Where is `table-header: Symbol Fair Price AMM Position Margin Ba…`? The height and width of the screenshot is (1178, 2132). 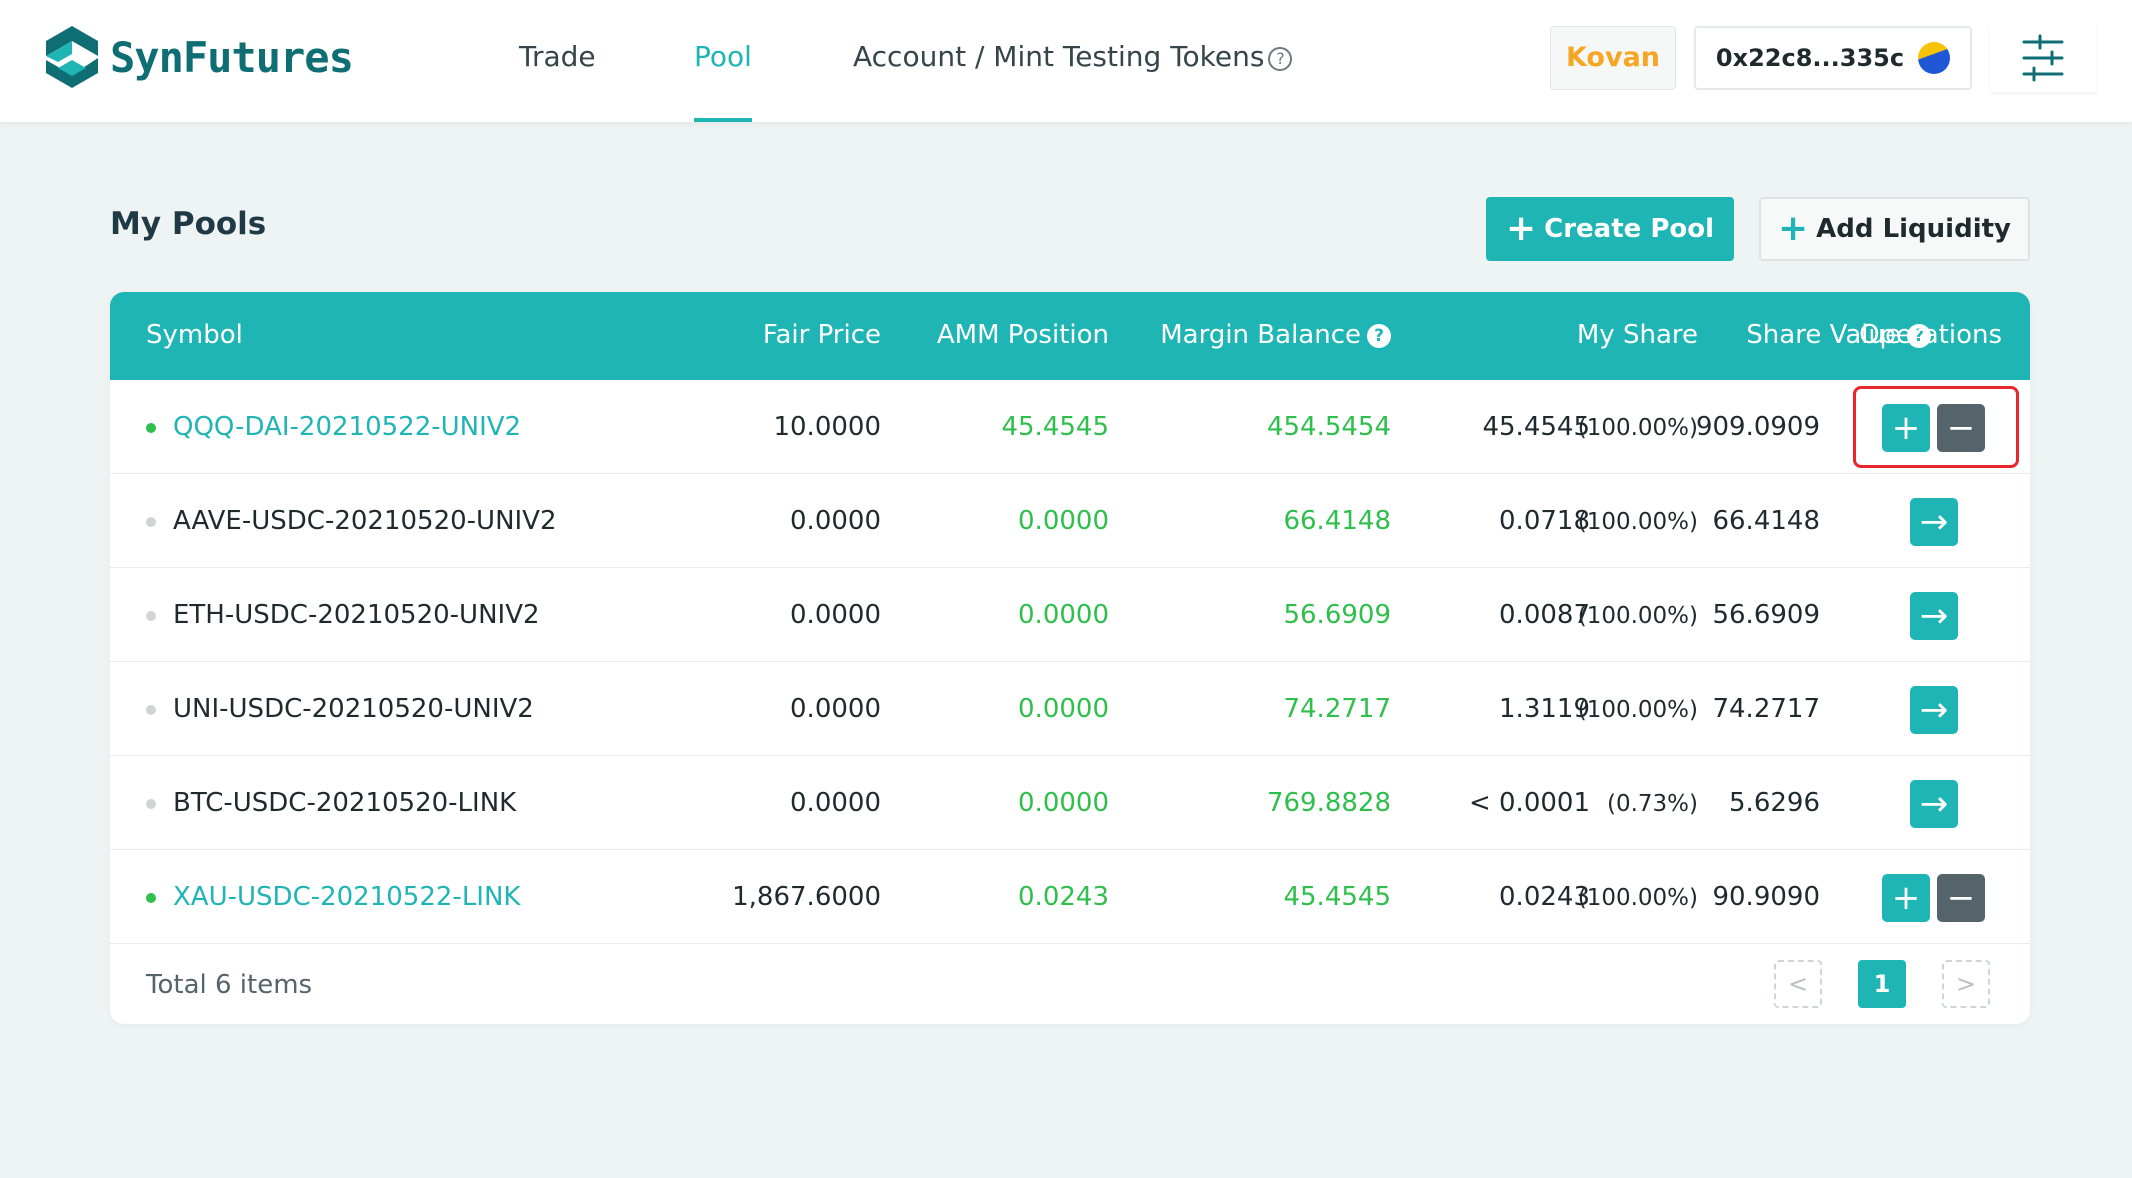 table-header: Symbol Fair Price AMM Position Margin Ba… is located at coordinates (1070, 336).